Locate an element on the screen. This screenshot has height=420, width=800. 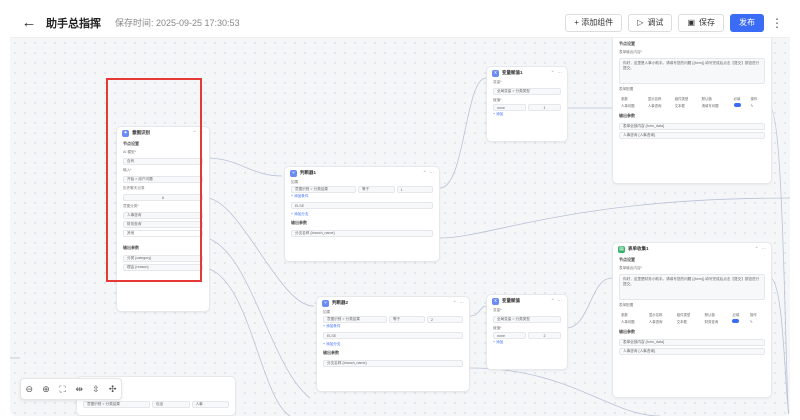
node-title: 判断器1 is located at coordinates (308, 172).